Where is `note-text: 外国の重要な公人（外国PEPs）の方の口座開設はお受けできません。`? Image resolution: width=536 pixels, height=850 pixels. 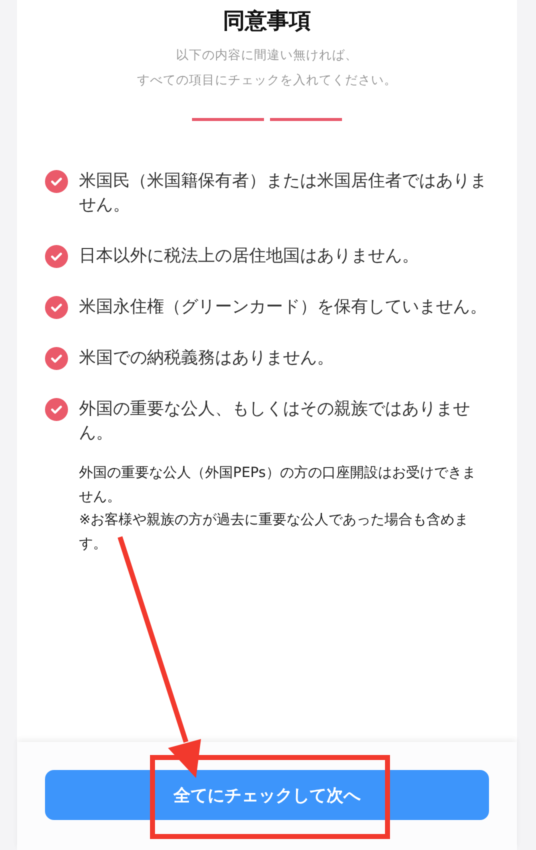
note-text: 外国の重要な公人（外国PEPs）の方の口座開設はお受けできません。 is located at coordinates (278, 485).